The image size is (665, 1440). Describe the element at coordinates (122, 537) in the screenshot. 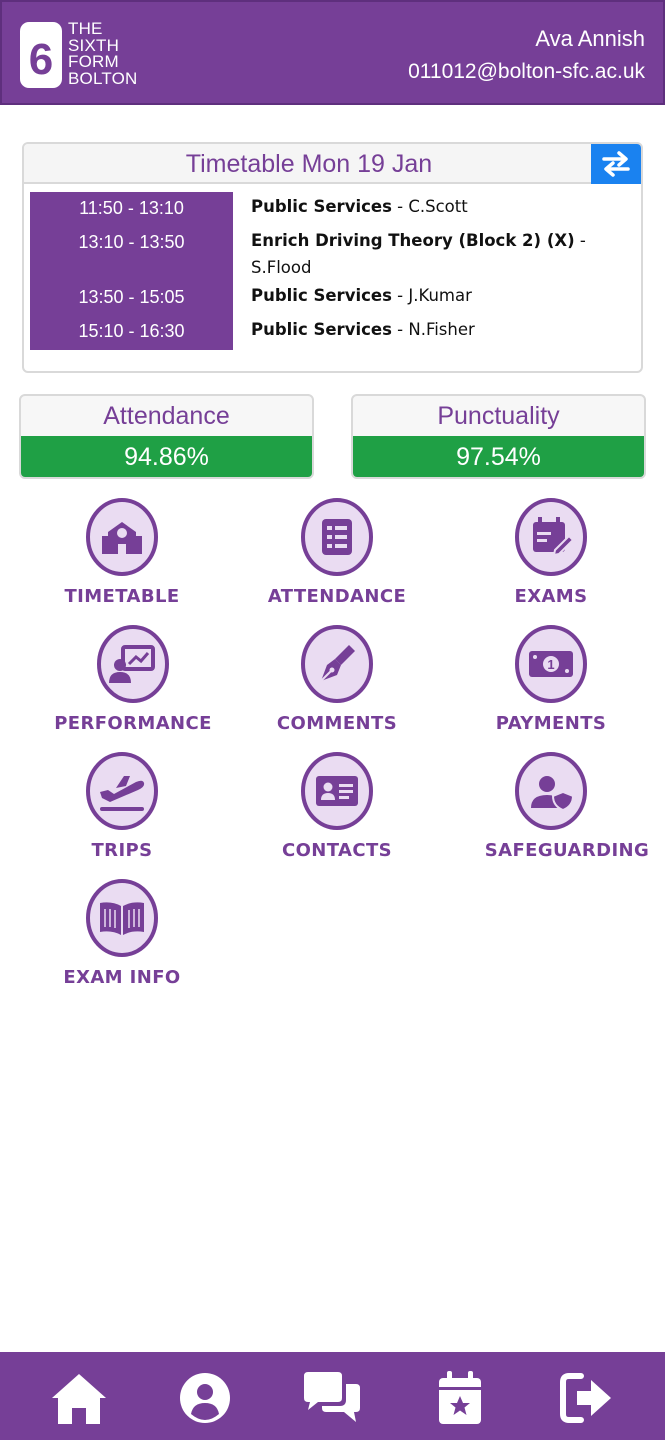

I see `school-building-icon` at that location.